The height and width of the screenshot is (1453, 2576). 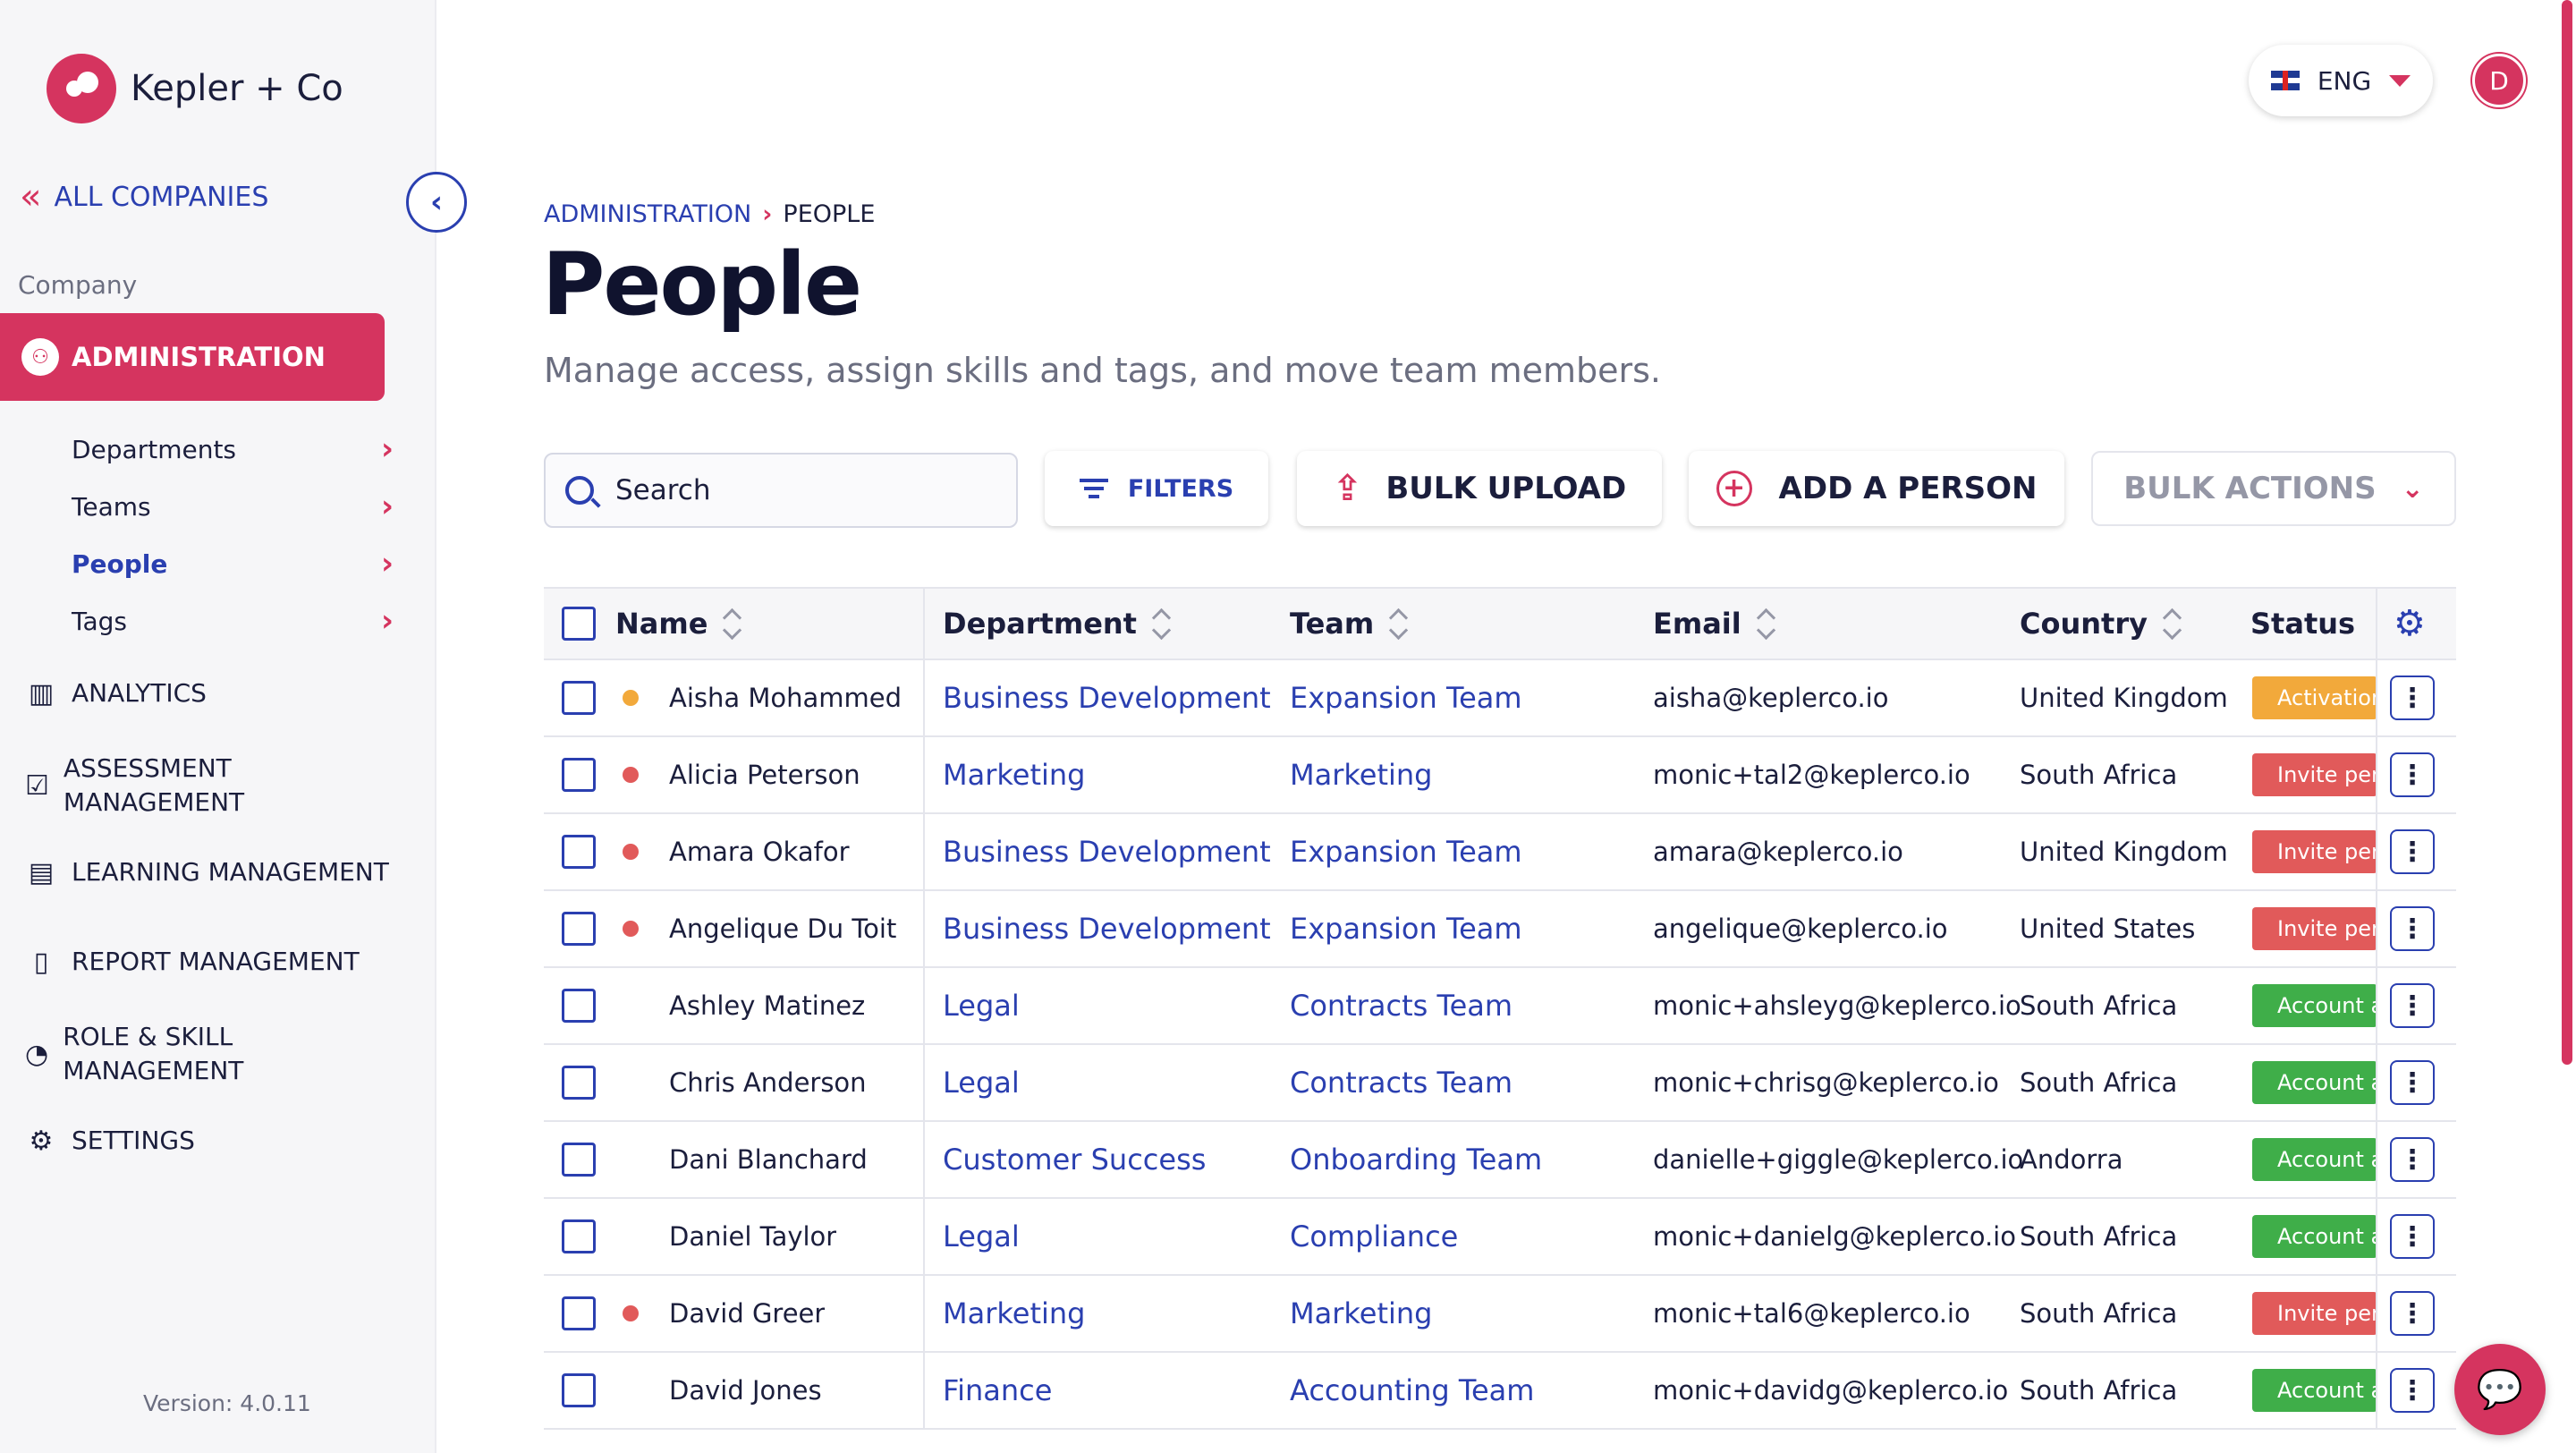 What do you see at coordinates (579, 624) in the screenshot?
I see `select-all-checkbox` at bounding box center [579, 624].